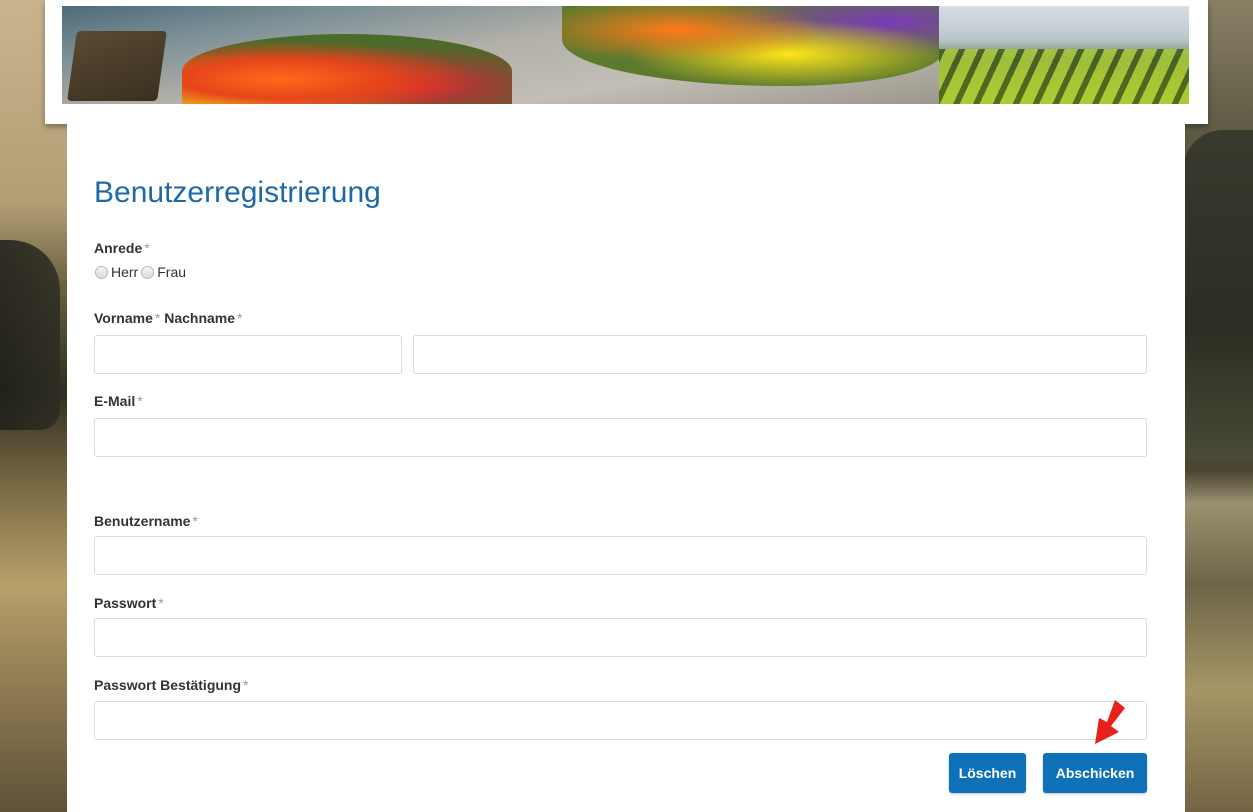  What do you see at coordinates (620, 720) in the screenshot?
I see `password-confirm-input` at bounding box center [620, 720].